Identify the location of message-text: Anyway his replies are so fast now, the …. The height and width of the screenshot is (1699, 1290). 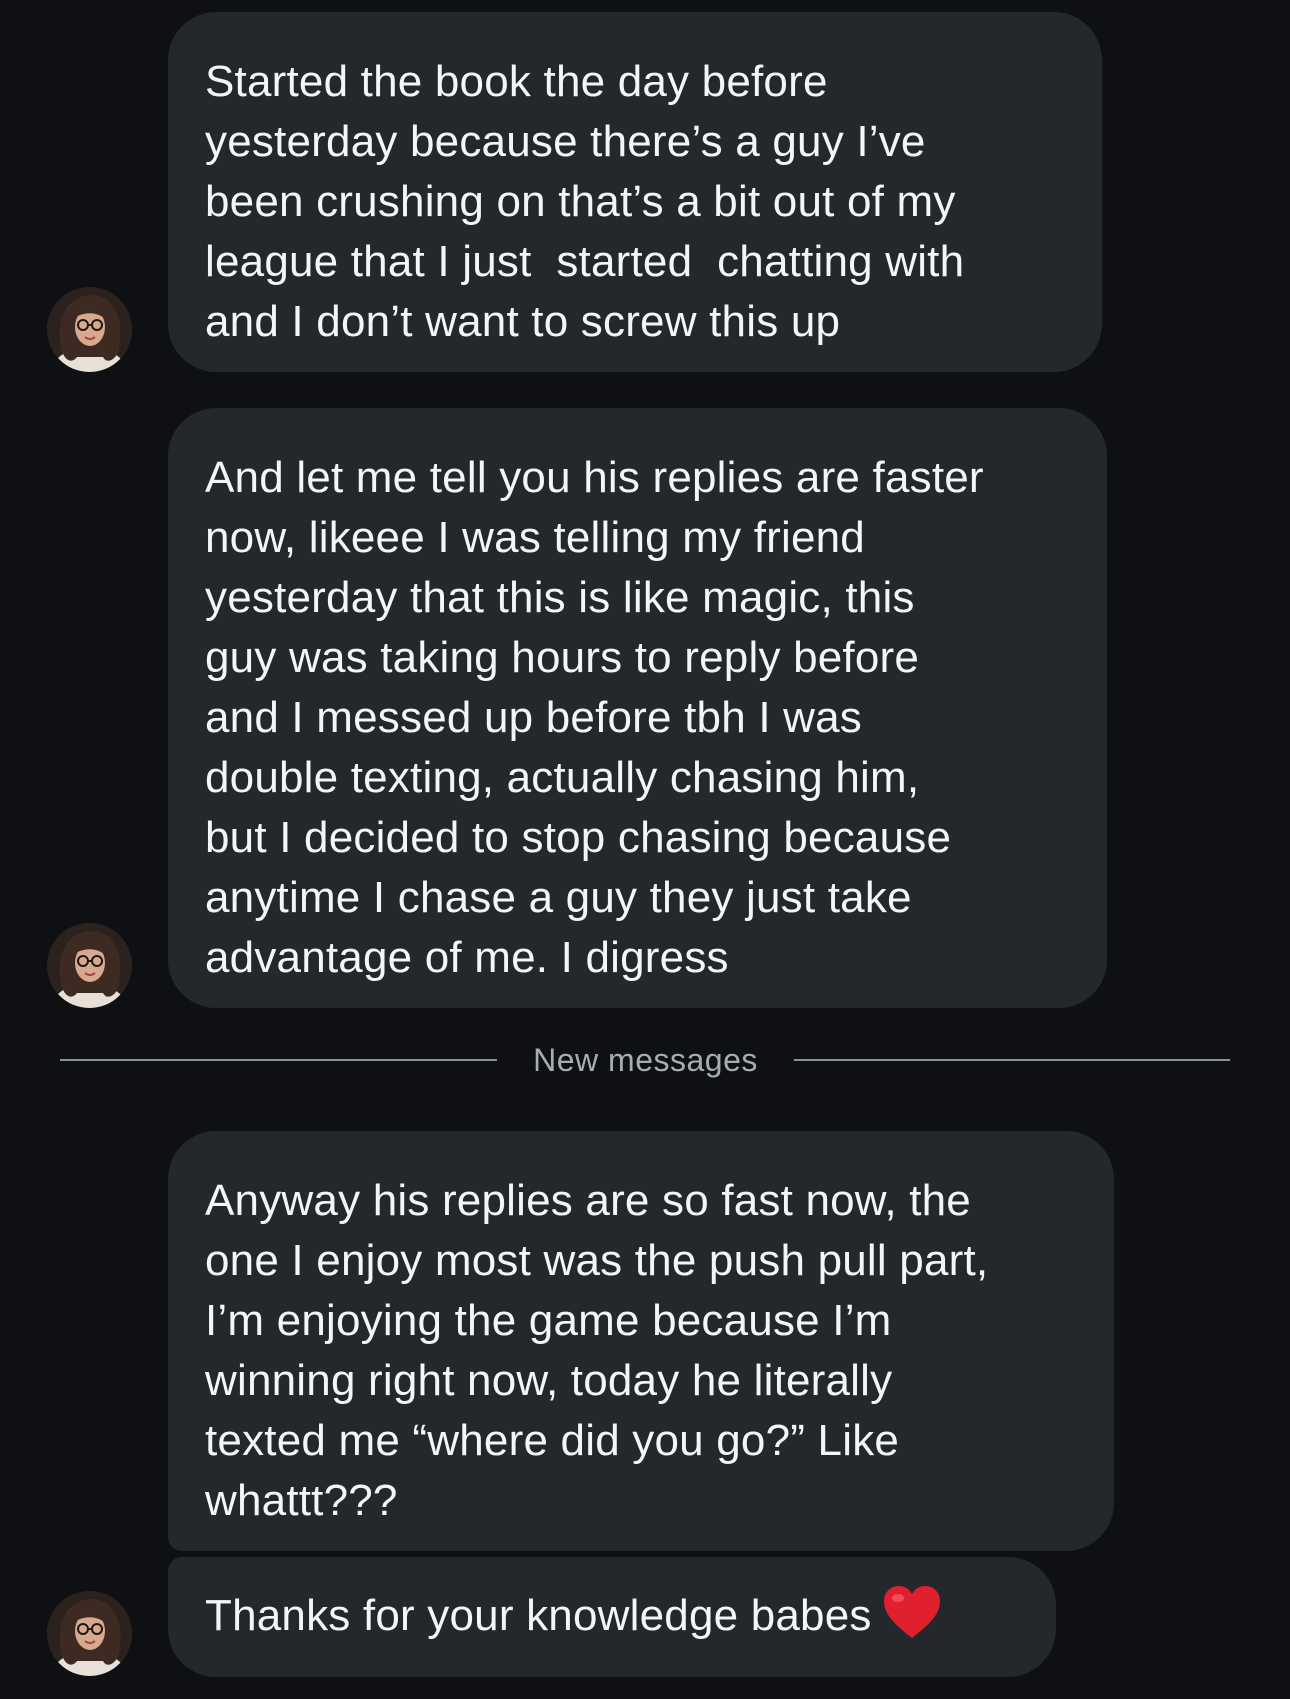
(597, 1350).